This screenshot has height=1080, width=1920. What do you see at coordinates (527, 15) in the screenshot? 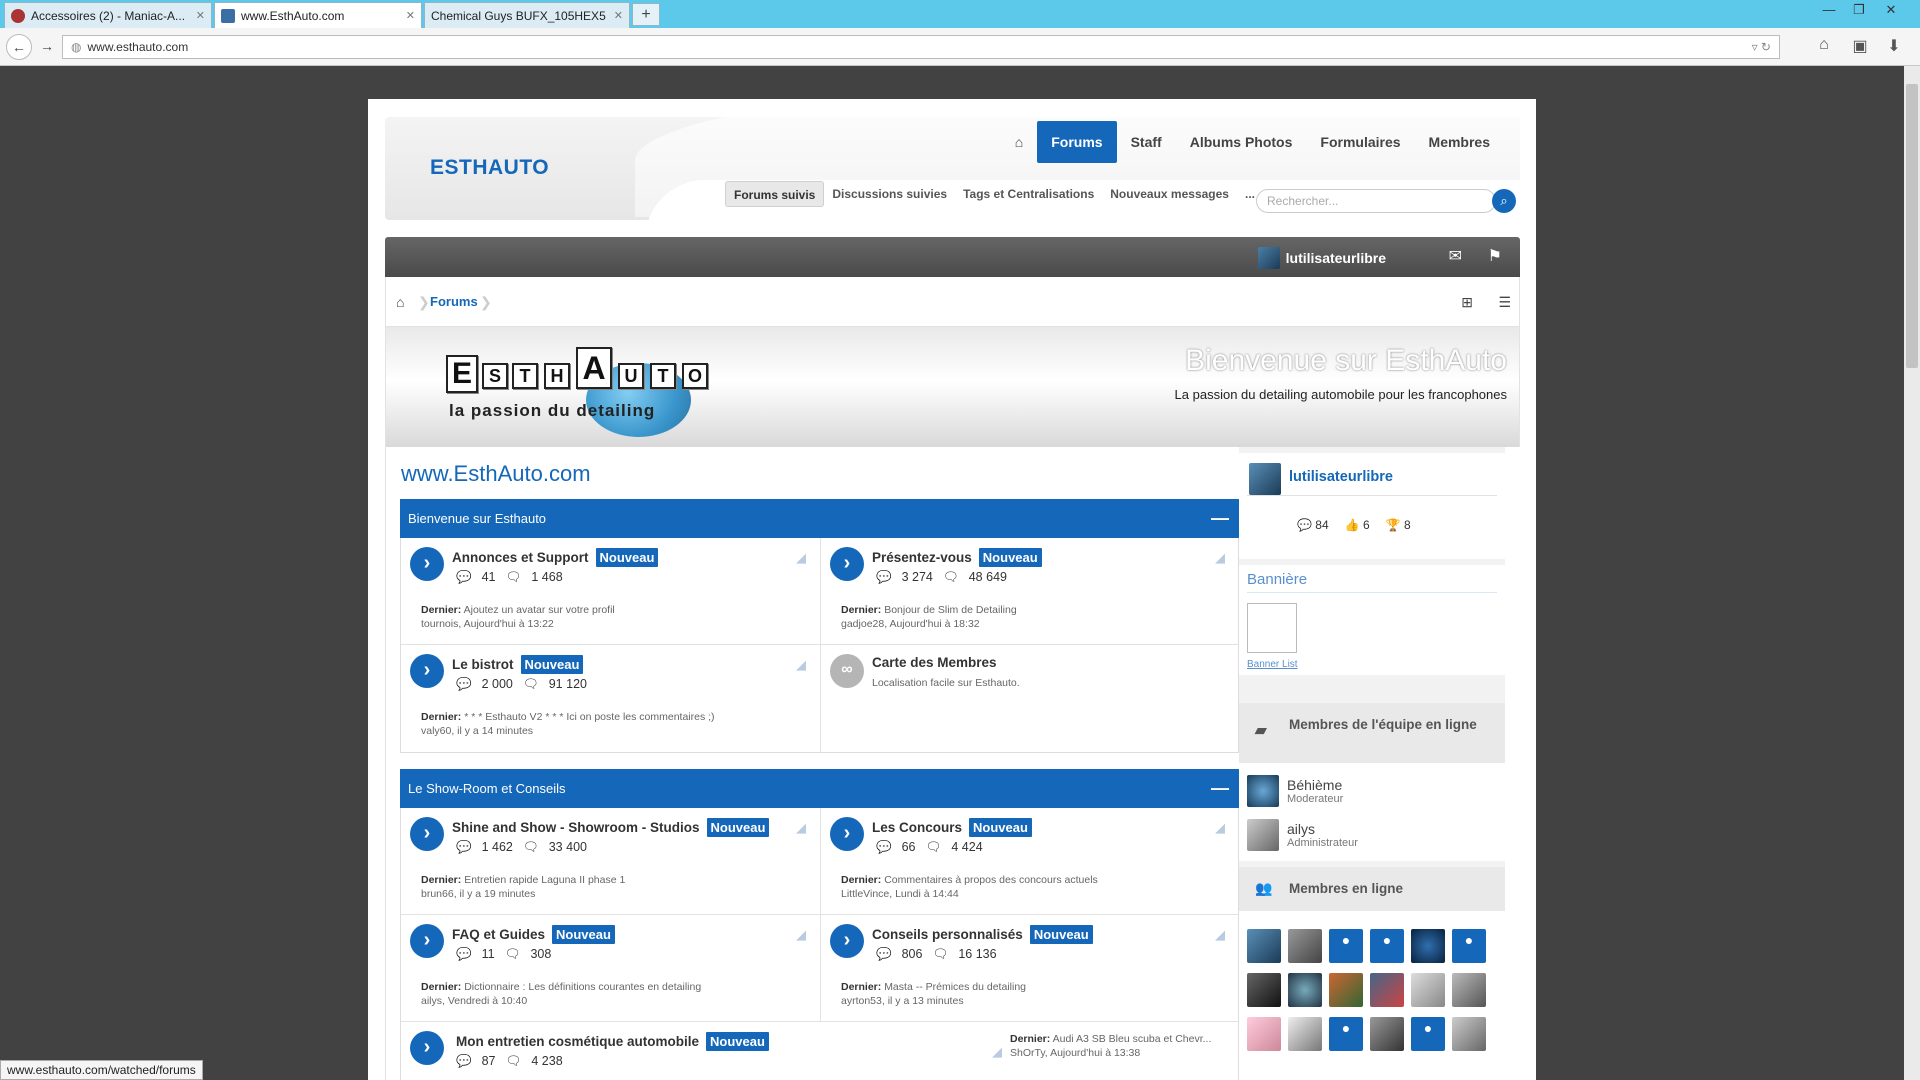
I see `browser-tab-2: Chemical Guys BUFX_105HEX5 ... ✕` at bounding box center [527, 15].